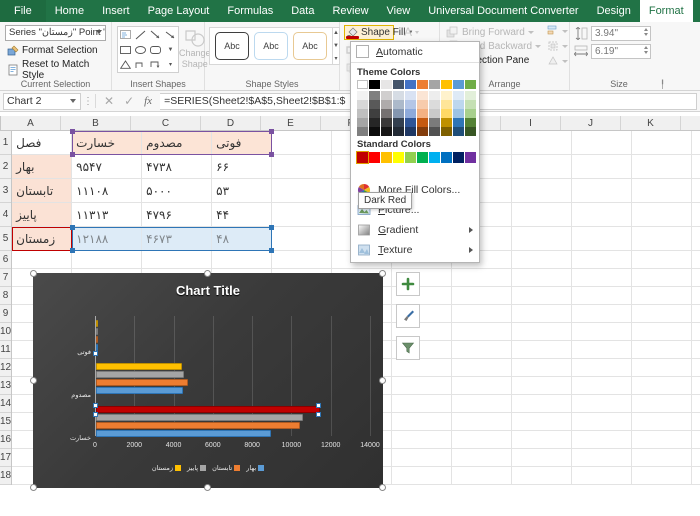 The width and height of the screenshot is (700, 516). I want to click on name-box: Chart 2, so click(42, 101).